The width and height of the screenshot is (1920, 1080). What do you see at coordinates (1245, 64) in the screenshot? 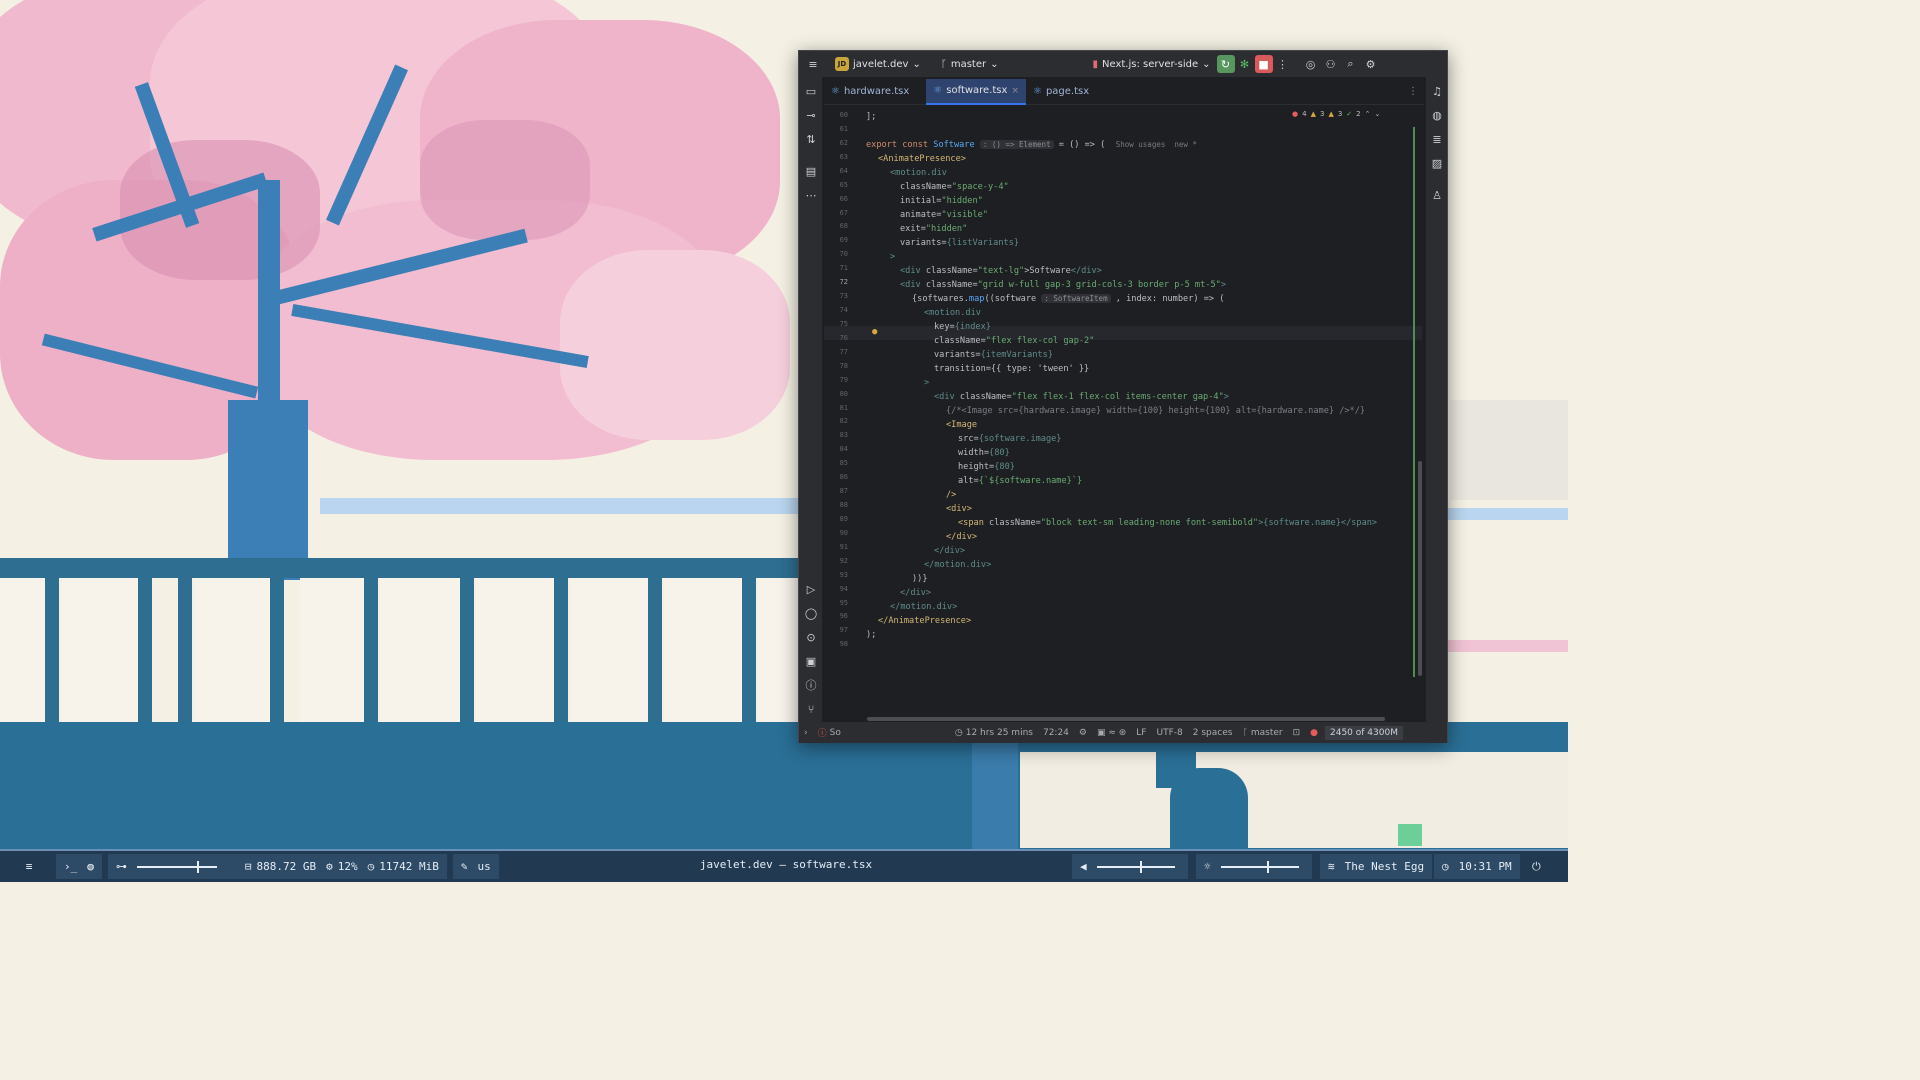
I see `debug-icon: ✻` at bounding box center [1245, 64].